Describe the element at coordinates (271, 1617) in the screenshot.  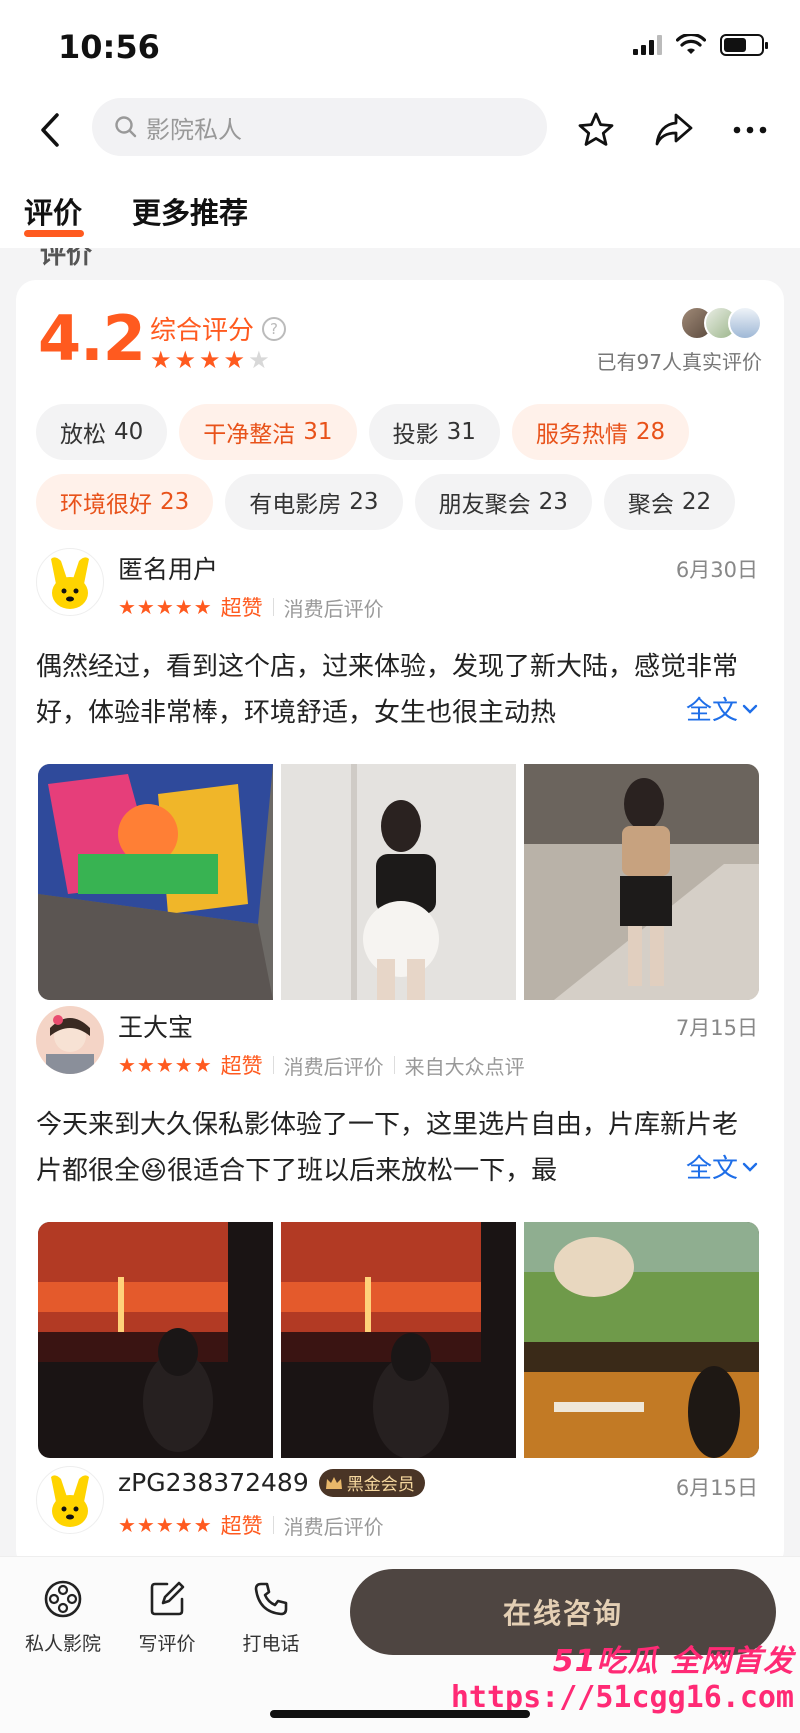
I see `call-button: 打电话` at that location.